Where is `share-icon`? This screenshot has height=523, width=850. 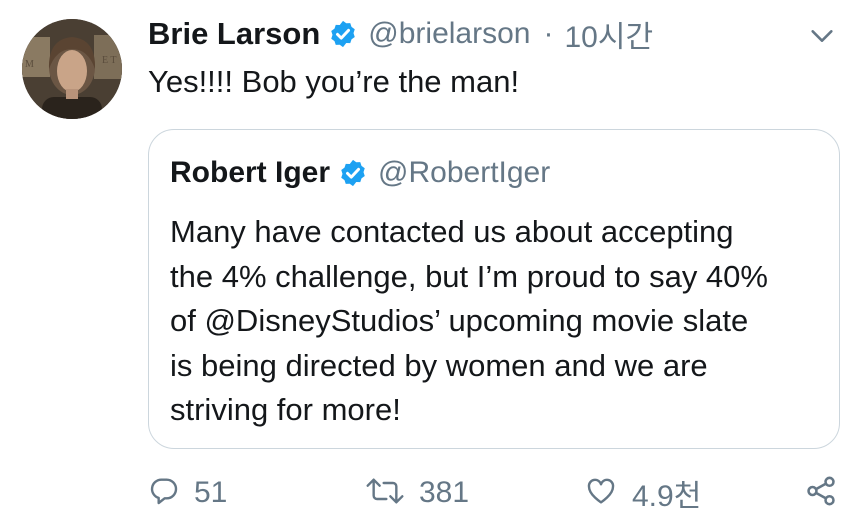
share-icon is located at coordinates (821, 493).